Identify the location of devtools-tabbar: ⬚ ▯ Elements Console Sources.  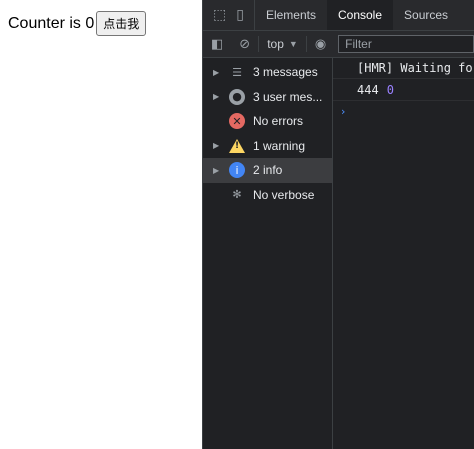
(338, 15).